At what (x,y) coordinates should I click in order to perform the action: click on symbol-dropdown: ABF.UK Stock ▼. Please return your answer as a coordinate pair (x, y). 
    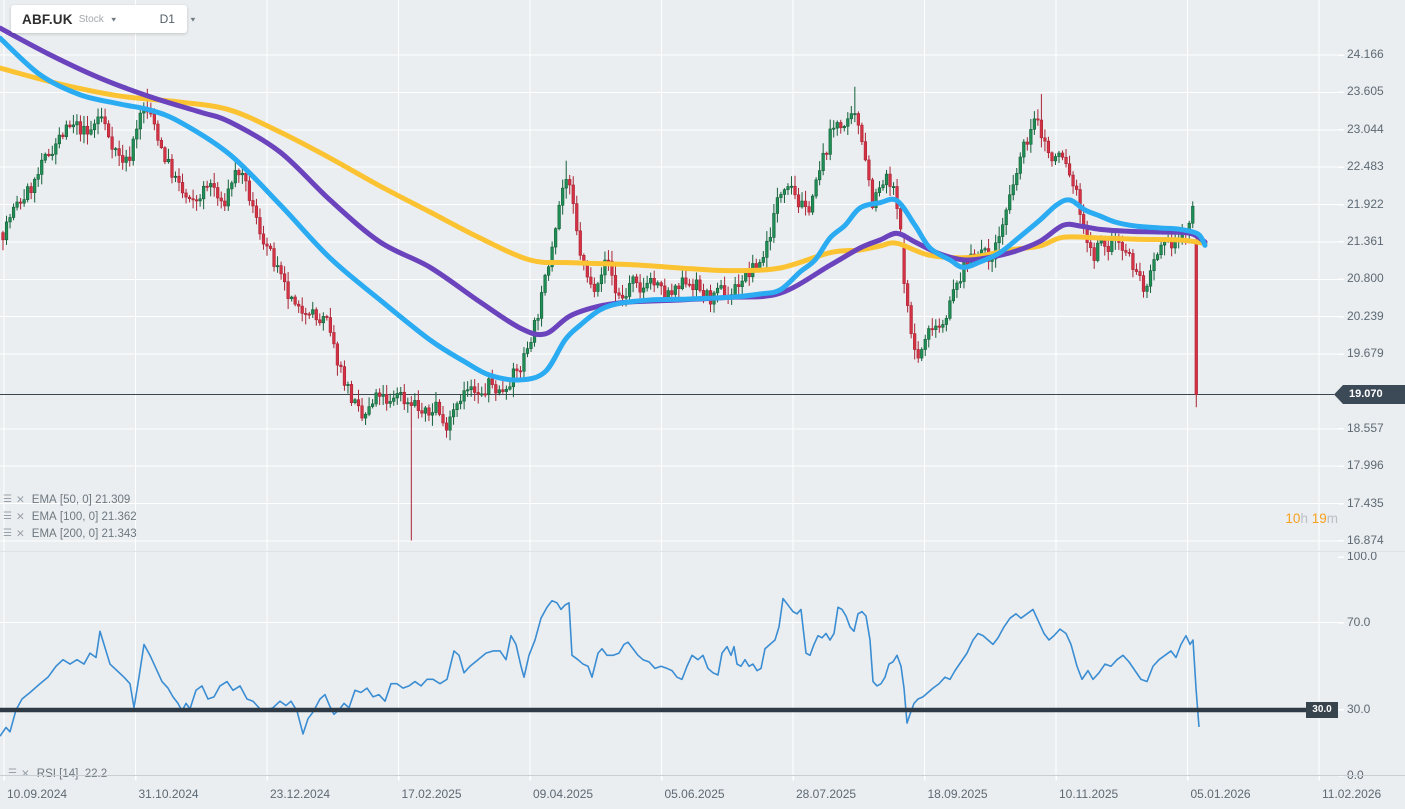
    Looking at the image, I should click on (68, 19).